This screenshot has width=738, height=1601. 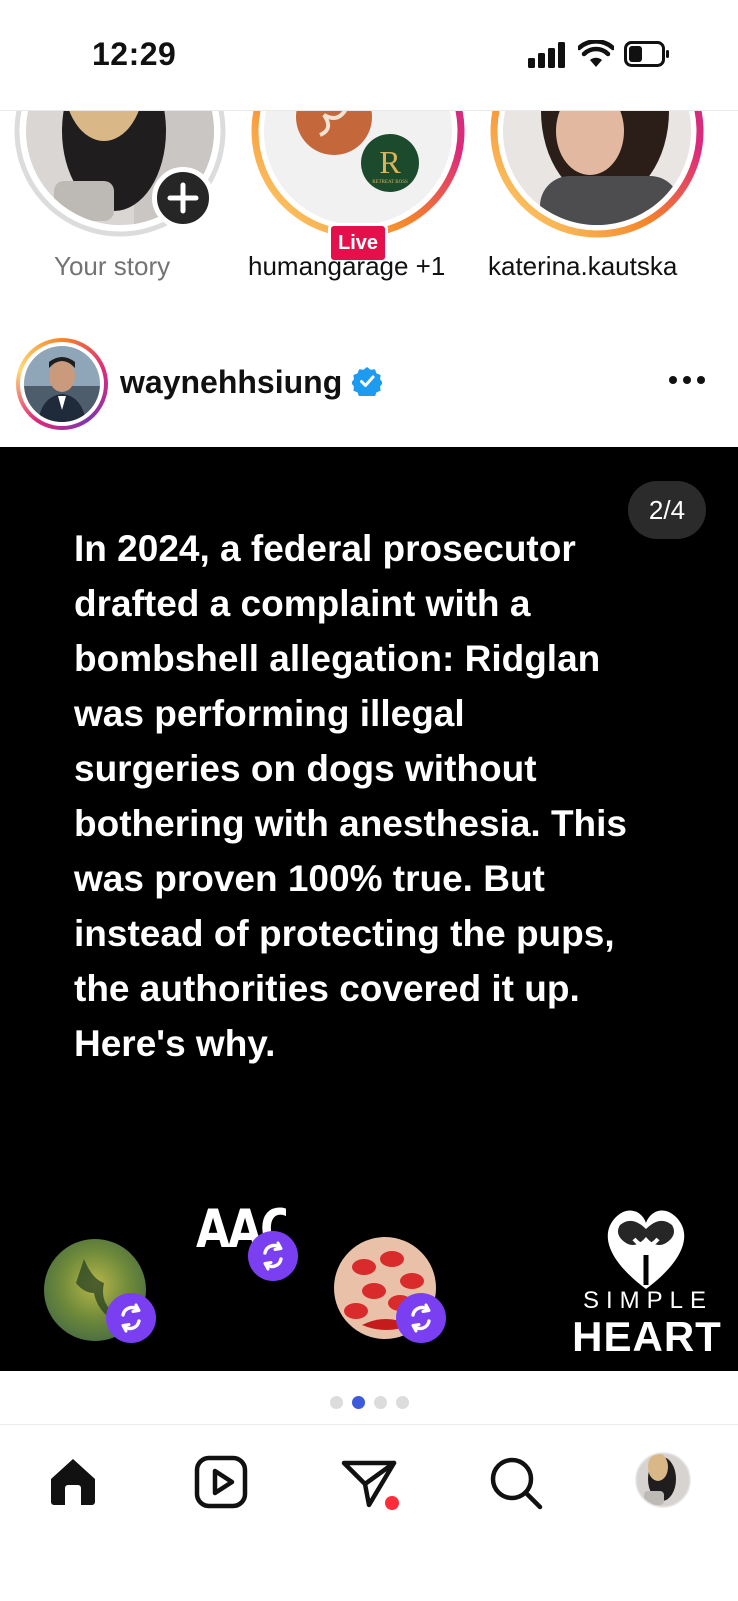 What do you see at coordinates (369, 1403) in the screenshot?
I see `carousel-indicator` at bounding box center [369, 1403].